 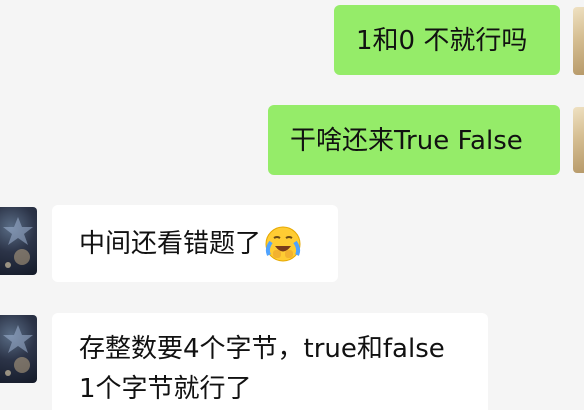 I want to click on message-bubble-outgoing: 1和0 不就行吗, so click(x=447, y=40).